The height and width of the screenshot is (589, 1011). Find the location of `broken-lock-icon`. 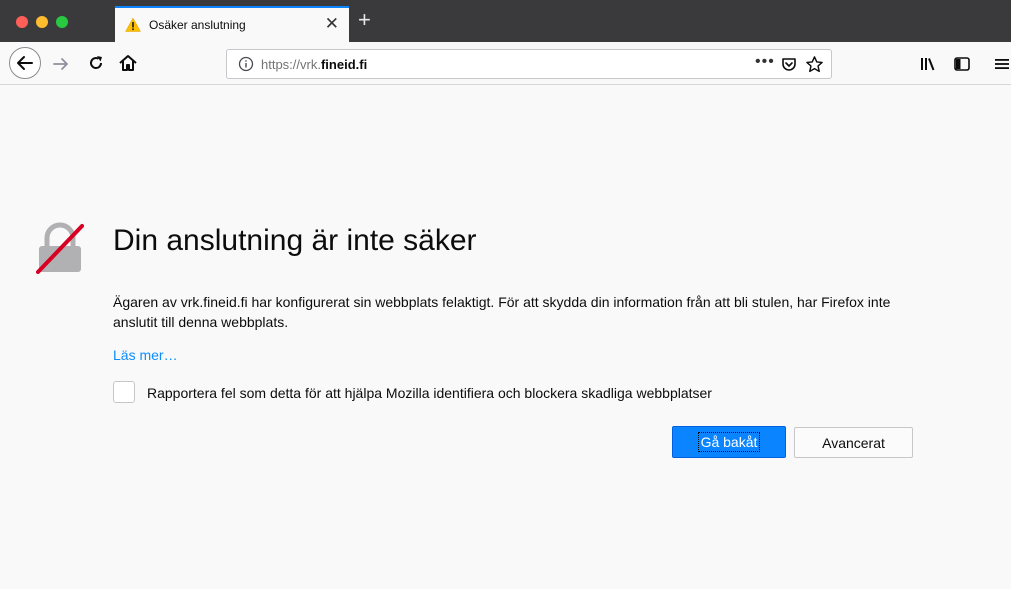

broken-lock-icon is located at coordinates (60, 248).